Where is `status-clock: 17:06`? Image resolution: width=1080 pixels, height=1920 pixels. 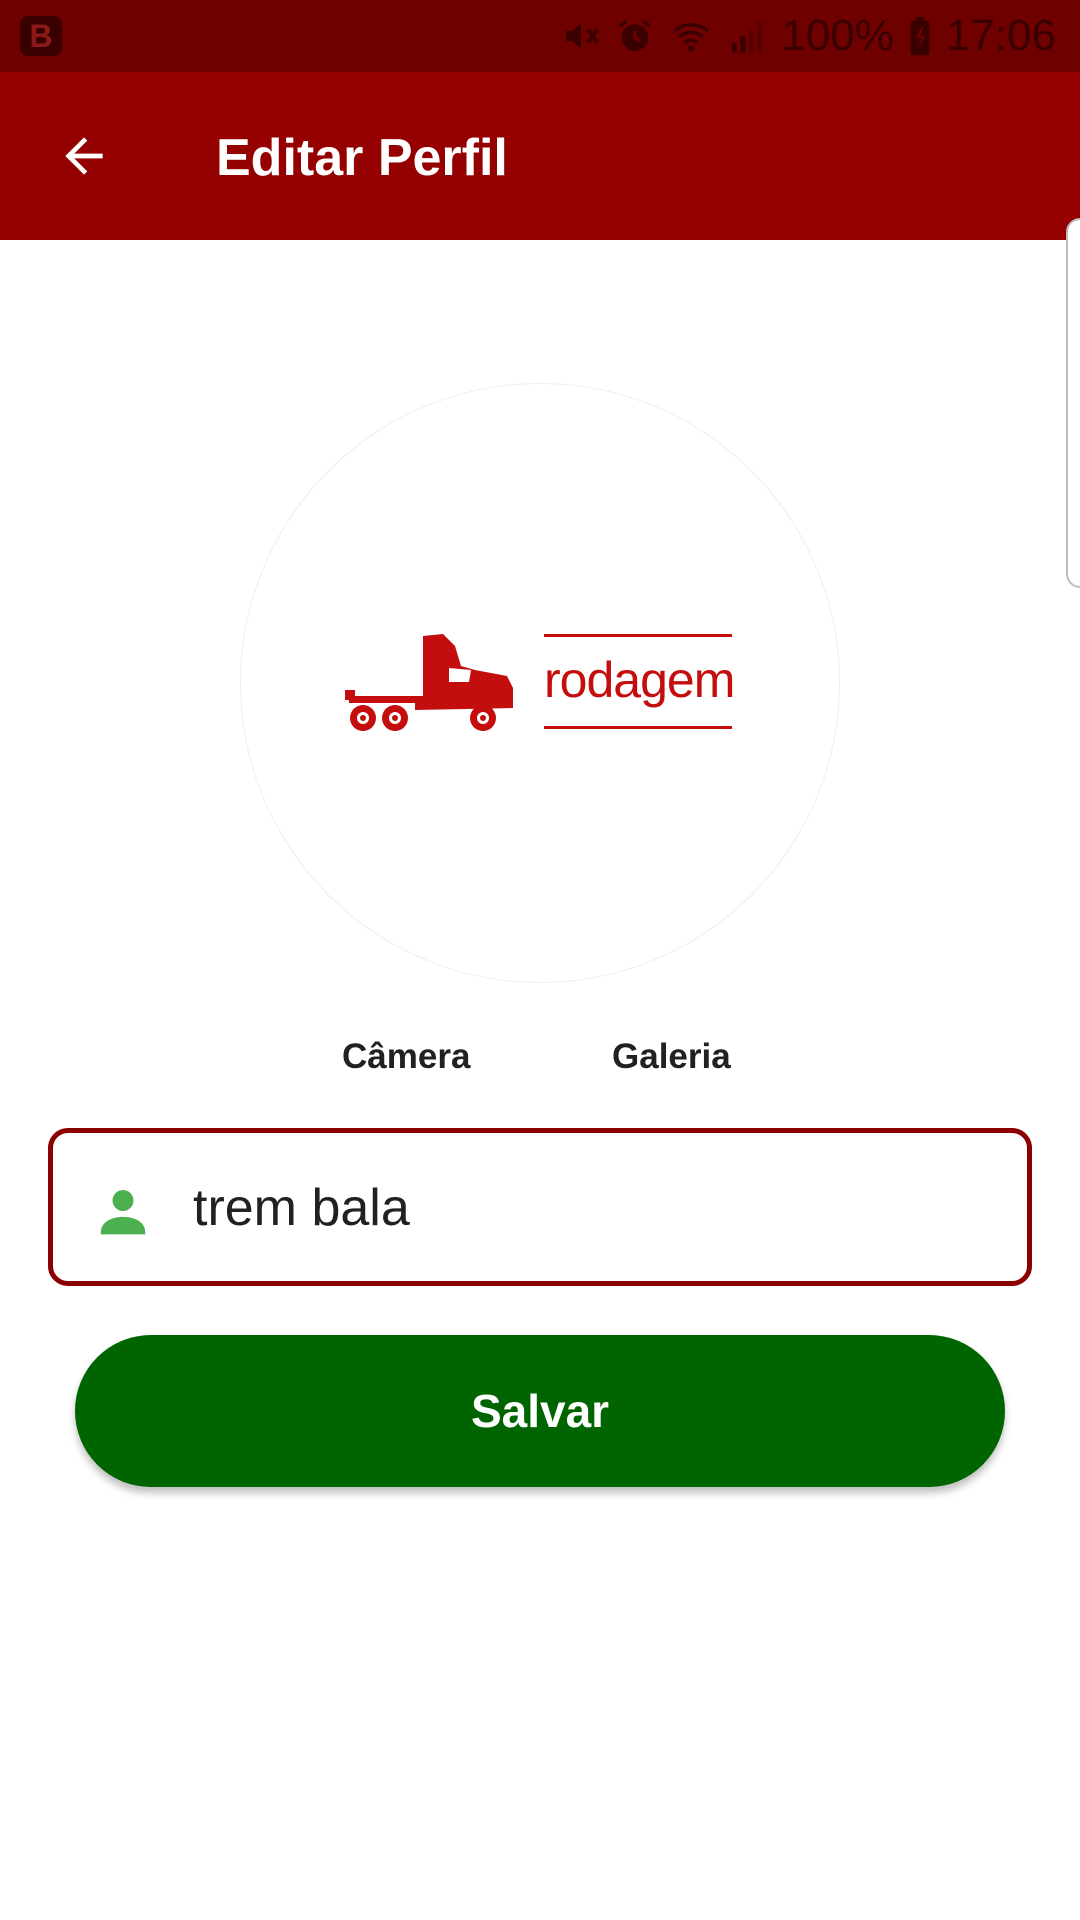
status-clock: 17:06 is located at coordinates (1000, 35).